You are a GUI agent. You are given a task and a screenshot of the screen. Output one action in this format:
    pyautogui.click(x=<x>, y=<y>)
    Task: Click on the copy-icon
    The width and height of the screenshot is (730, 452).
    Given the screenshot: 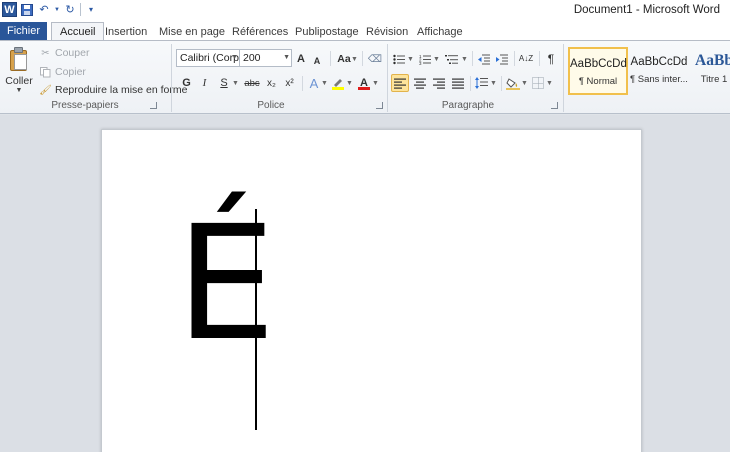 What is the action you would take?
    pyautogui.click(x=45, y=72)
    